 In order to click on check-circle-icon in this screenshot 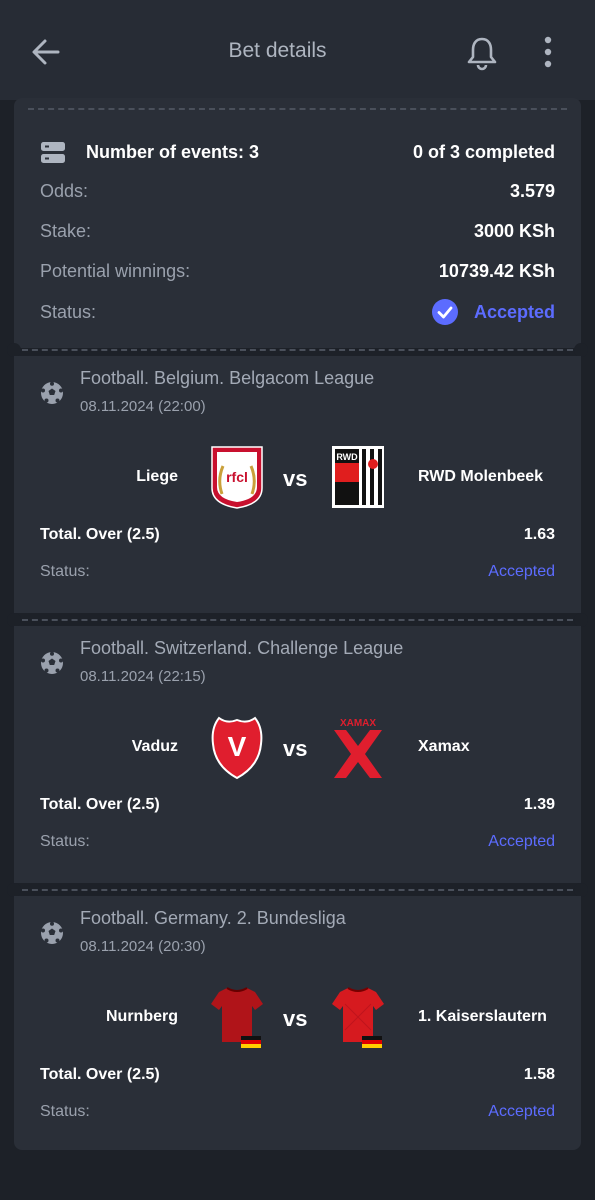, I will do `click(445, 312)`.